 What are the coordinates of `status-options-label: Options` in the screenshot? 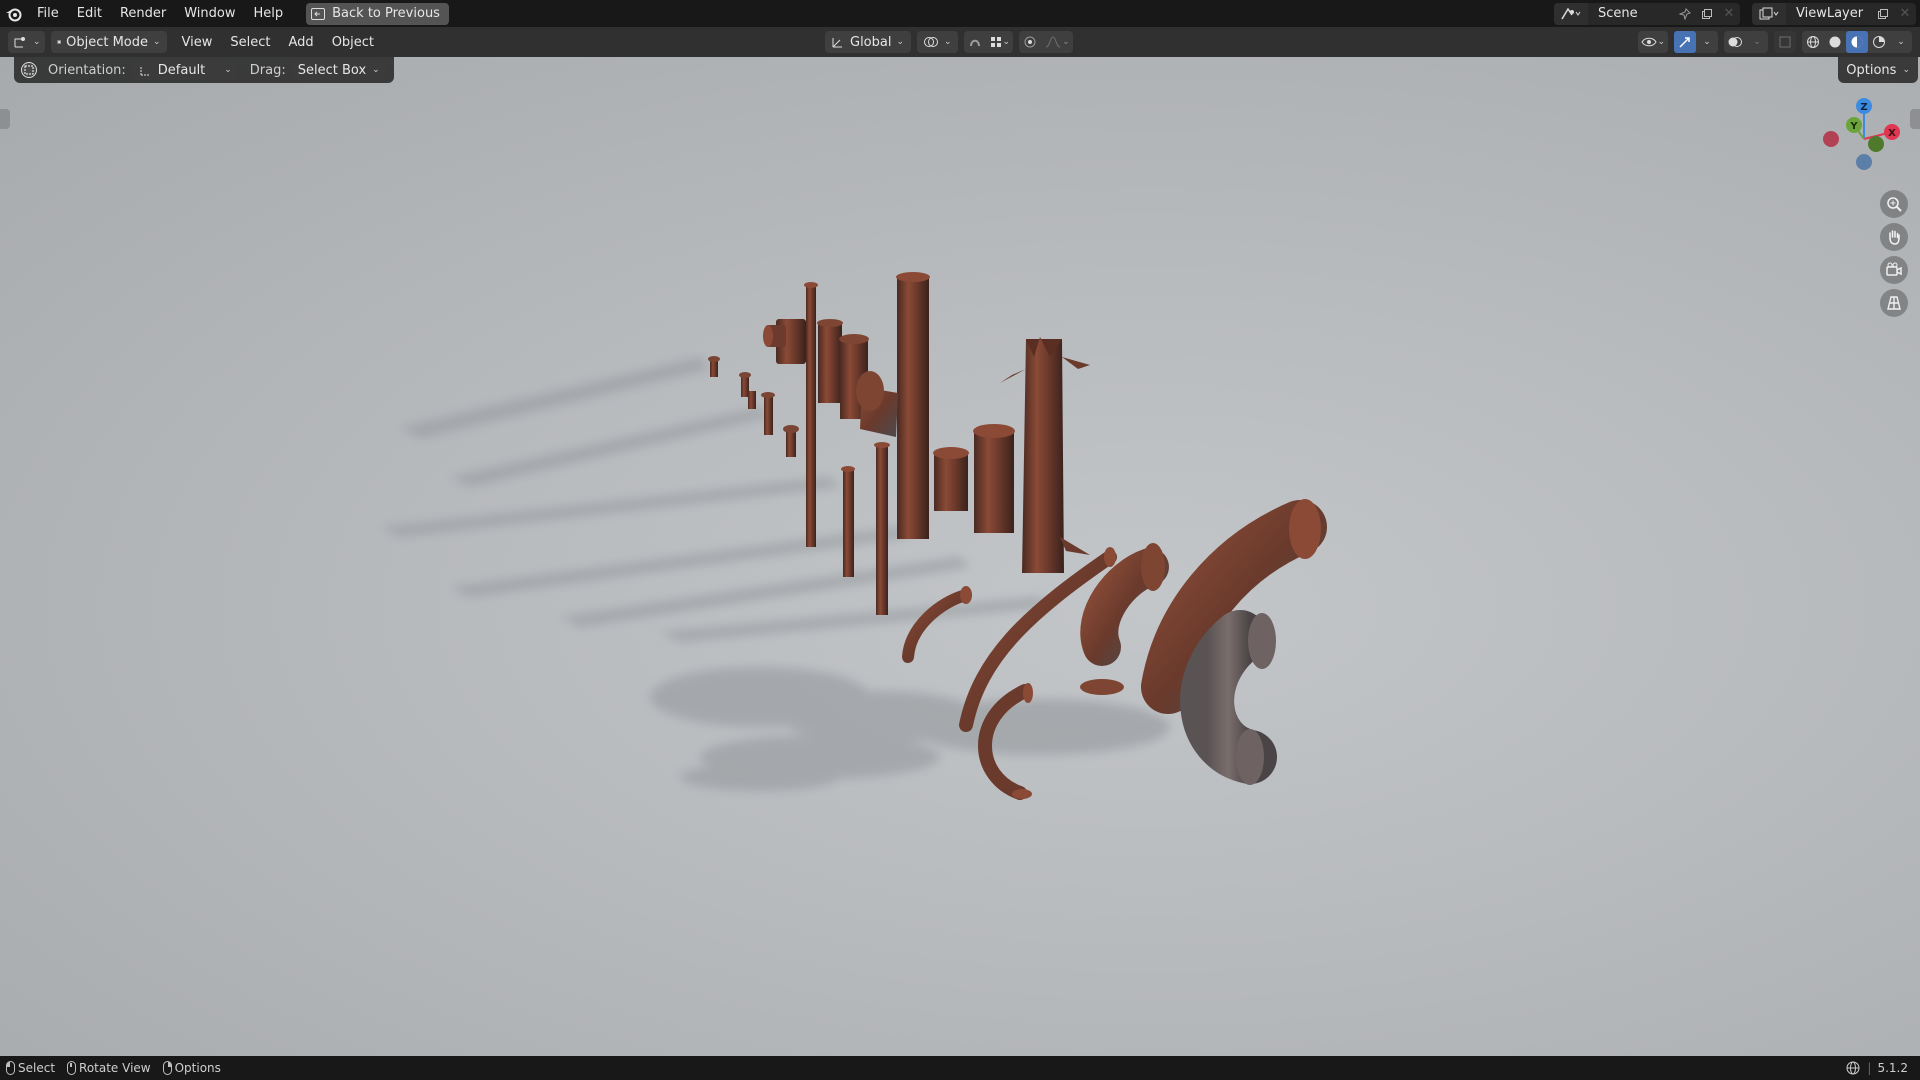 It's located at (197, 1068).